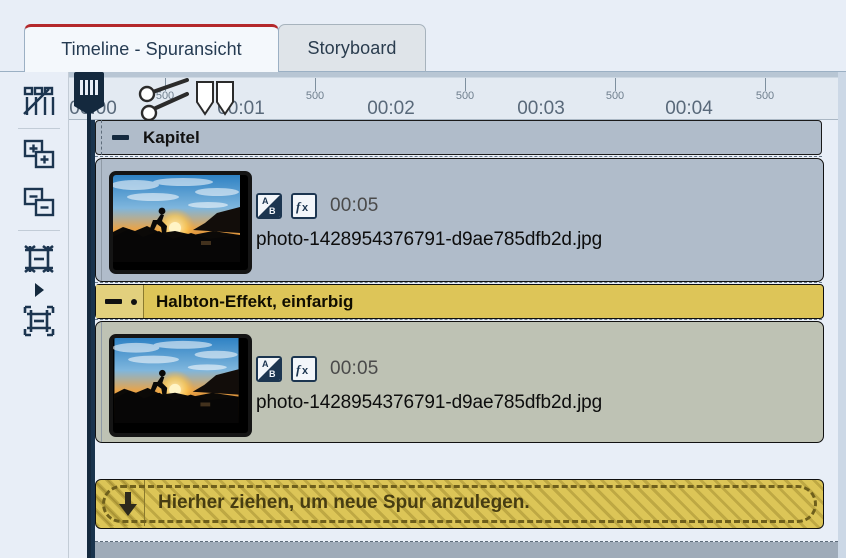 The height and width of the screenshot is (558, 846). I want to click on chapter-handle, so click(99, 137).